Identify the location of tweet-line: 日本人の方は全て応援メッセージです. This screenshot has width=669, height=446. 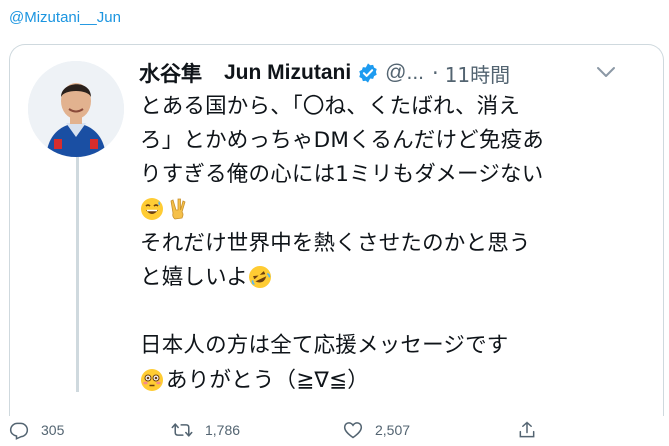
(324, 346).